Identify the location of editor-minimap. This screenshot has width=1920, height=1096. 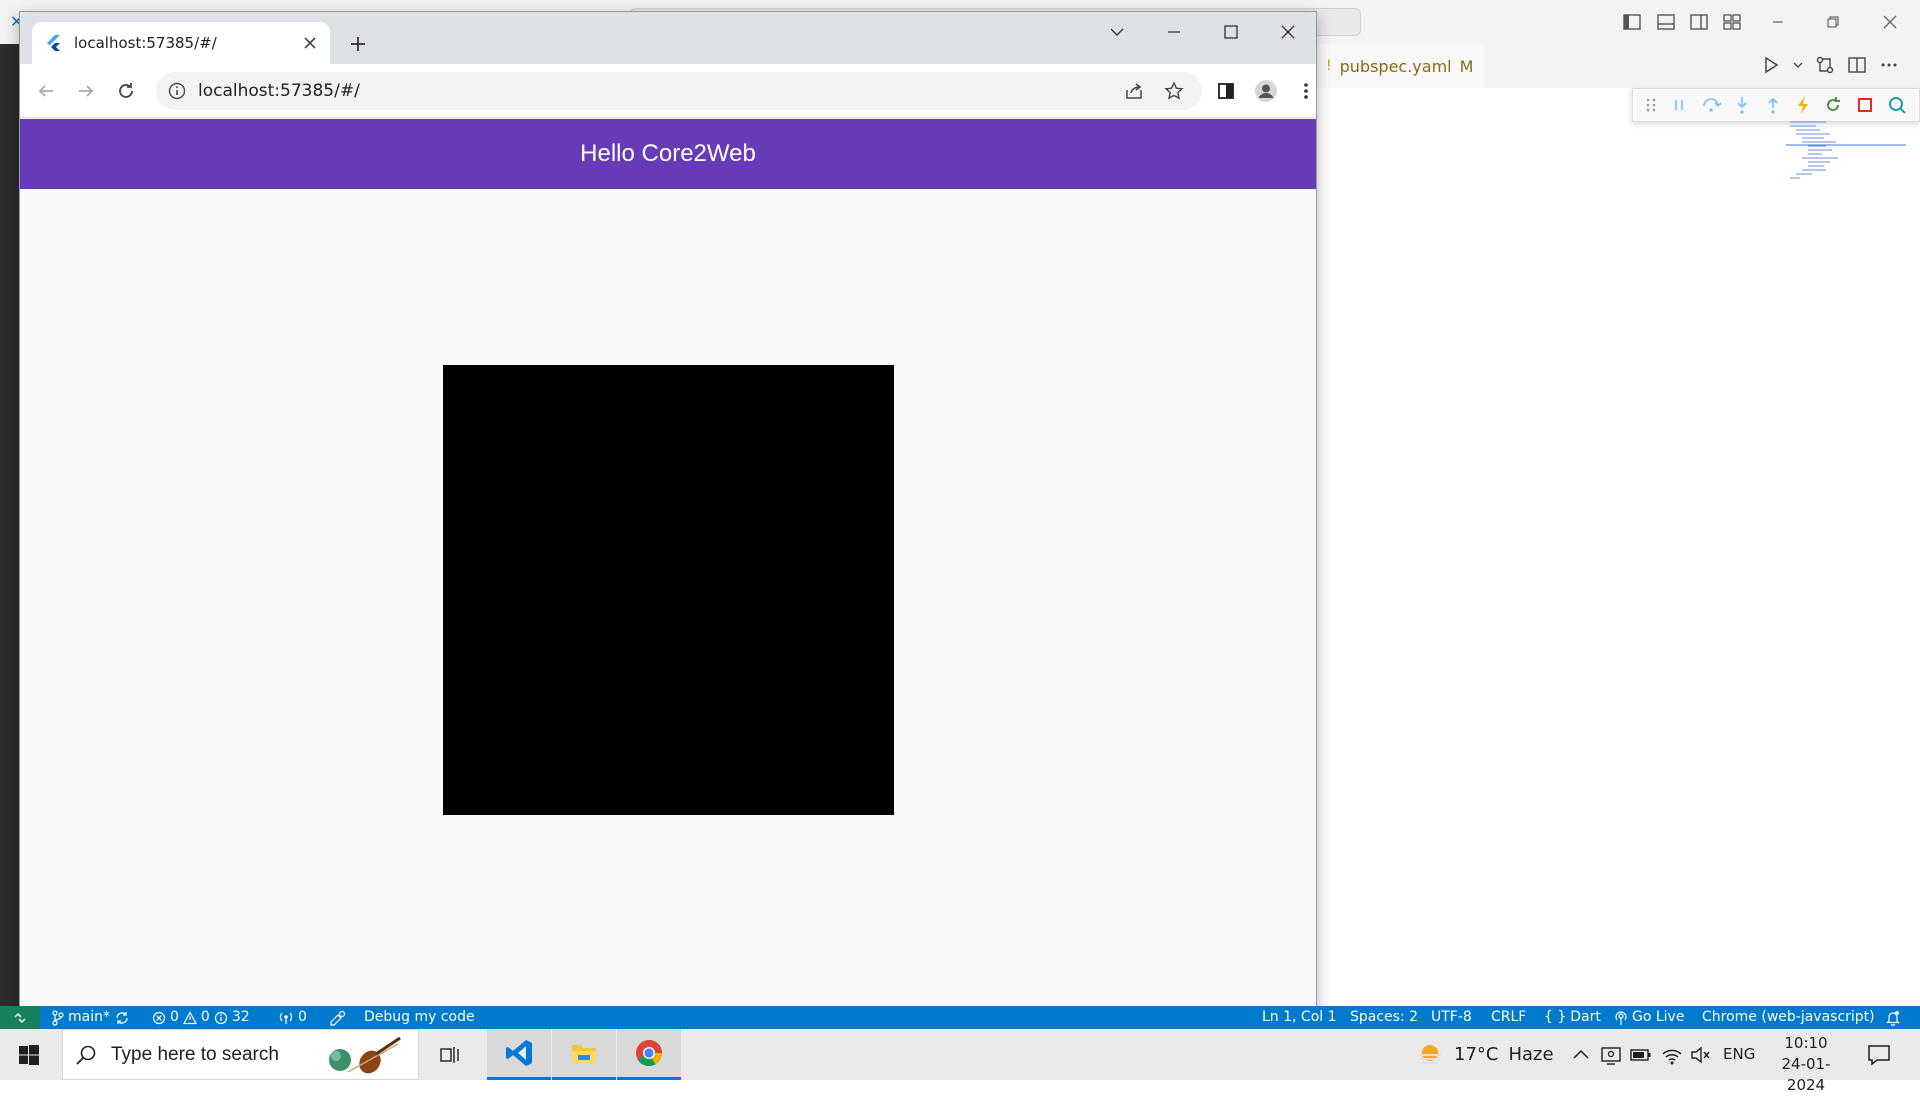
(1846, 150).